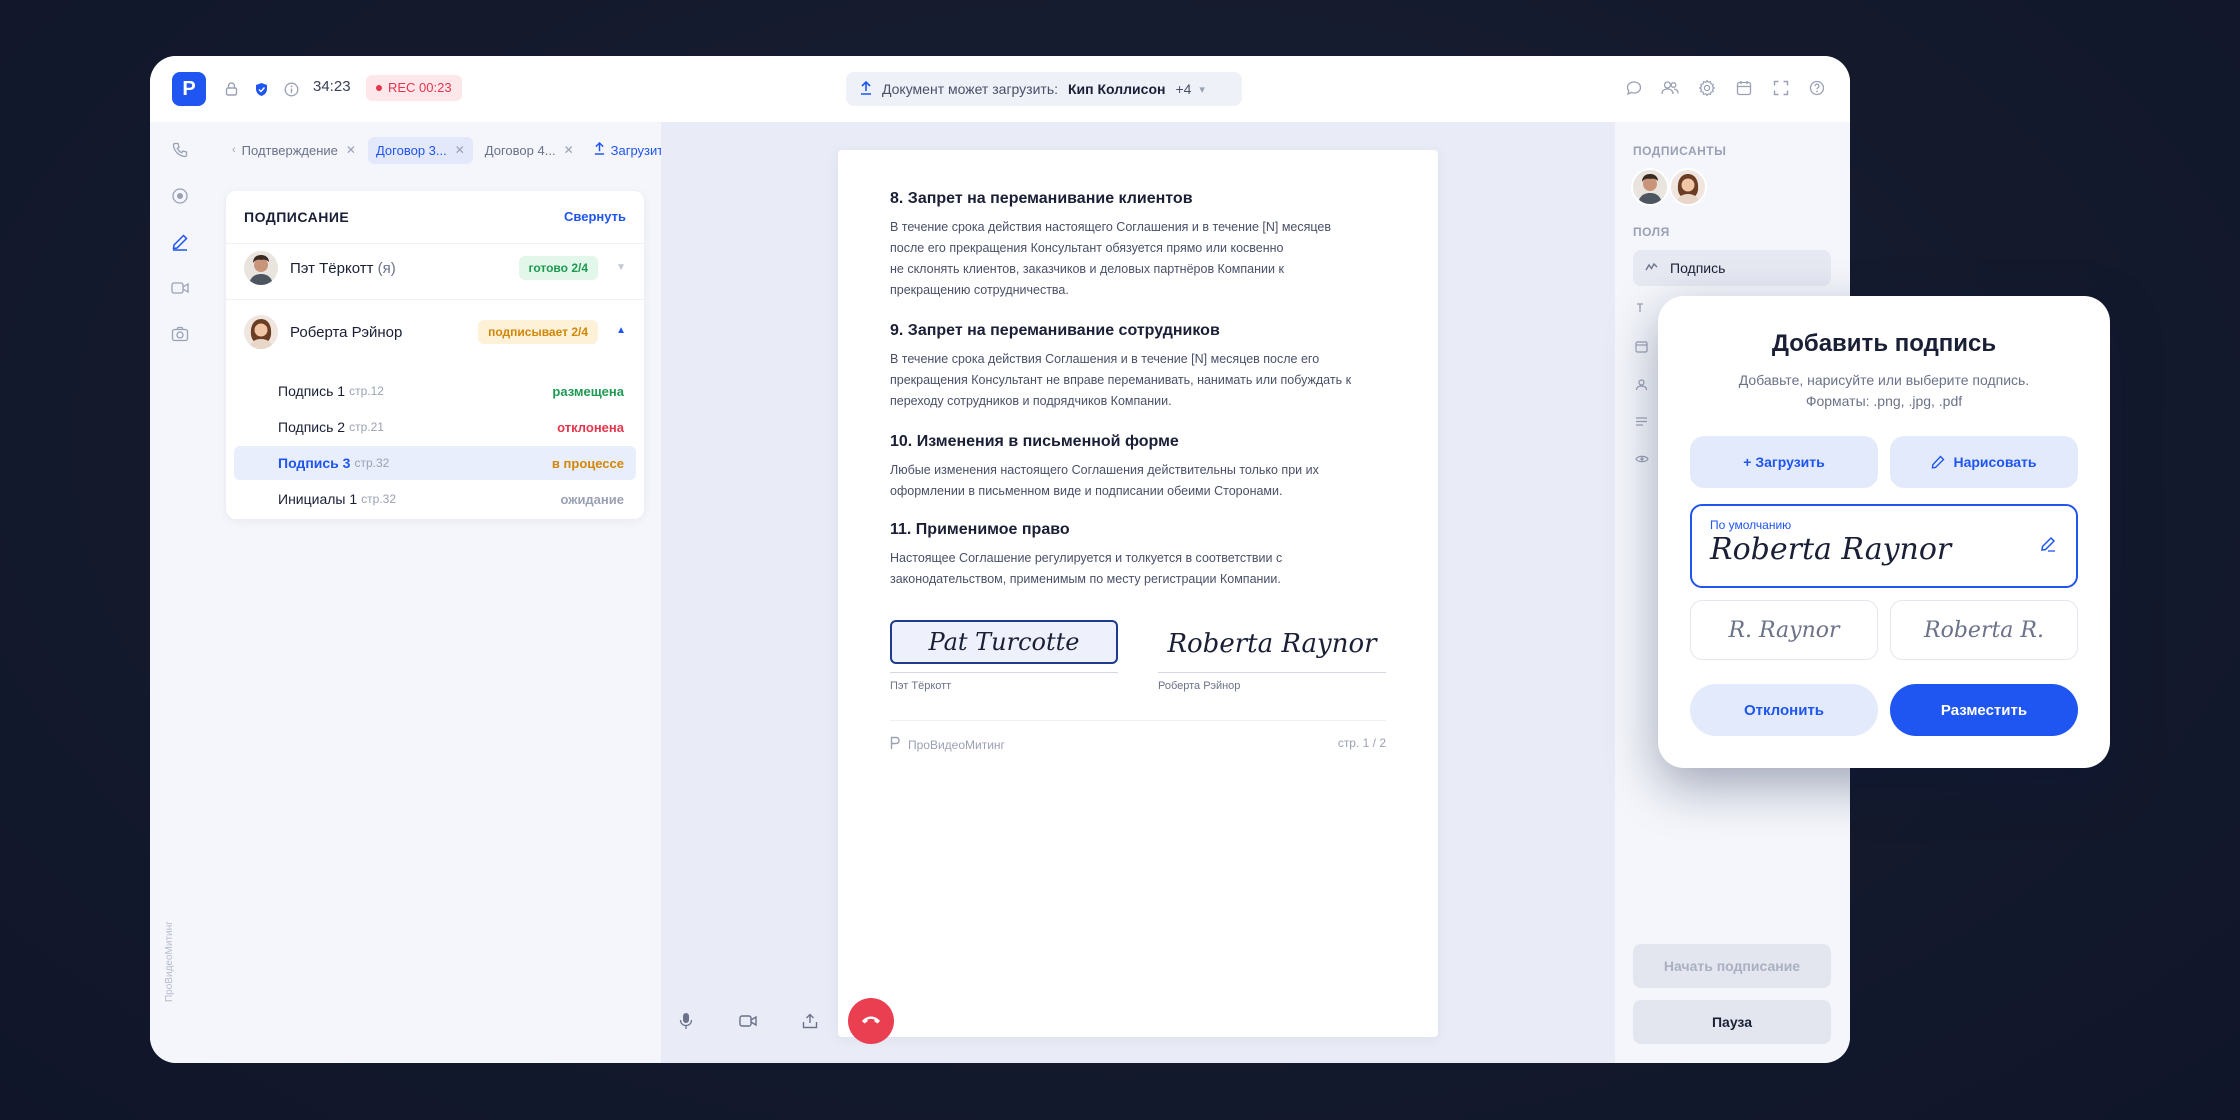 This screenshot has width=2240, height=1120. I want to click on record-icon, so click(180, 196).